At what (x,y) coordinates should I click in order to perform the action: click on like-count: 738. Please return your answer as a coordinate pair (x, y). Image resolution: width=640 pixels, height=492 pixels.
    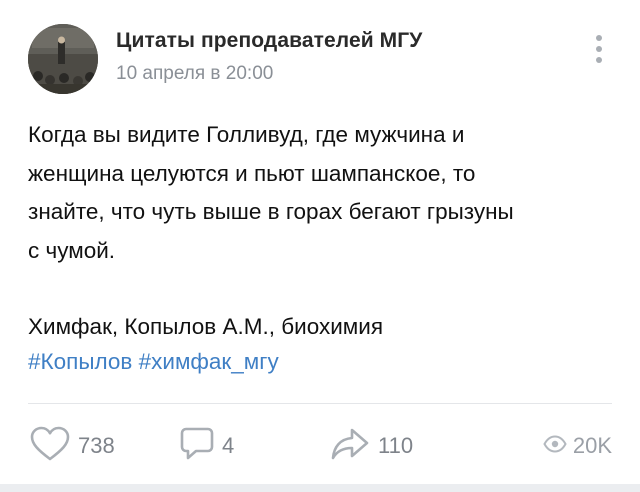
    Looking at the image, I should click on (96, 445).